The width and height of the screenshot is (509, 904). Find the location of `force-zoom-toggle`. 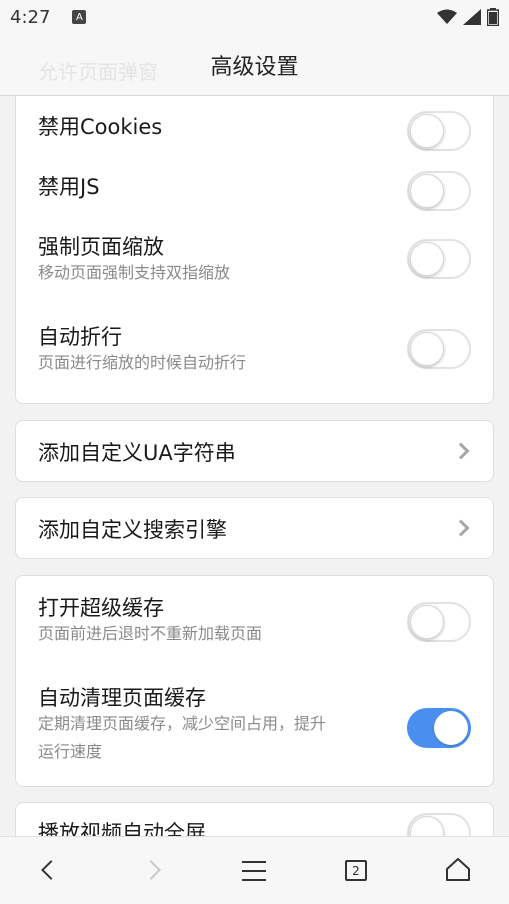

force-zoom-toggle is located at coordinates (439, 259).